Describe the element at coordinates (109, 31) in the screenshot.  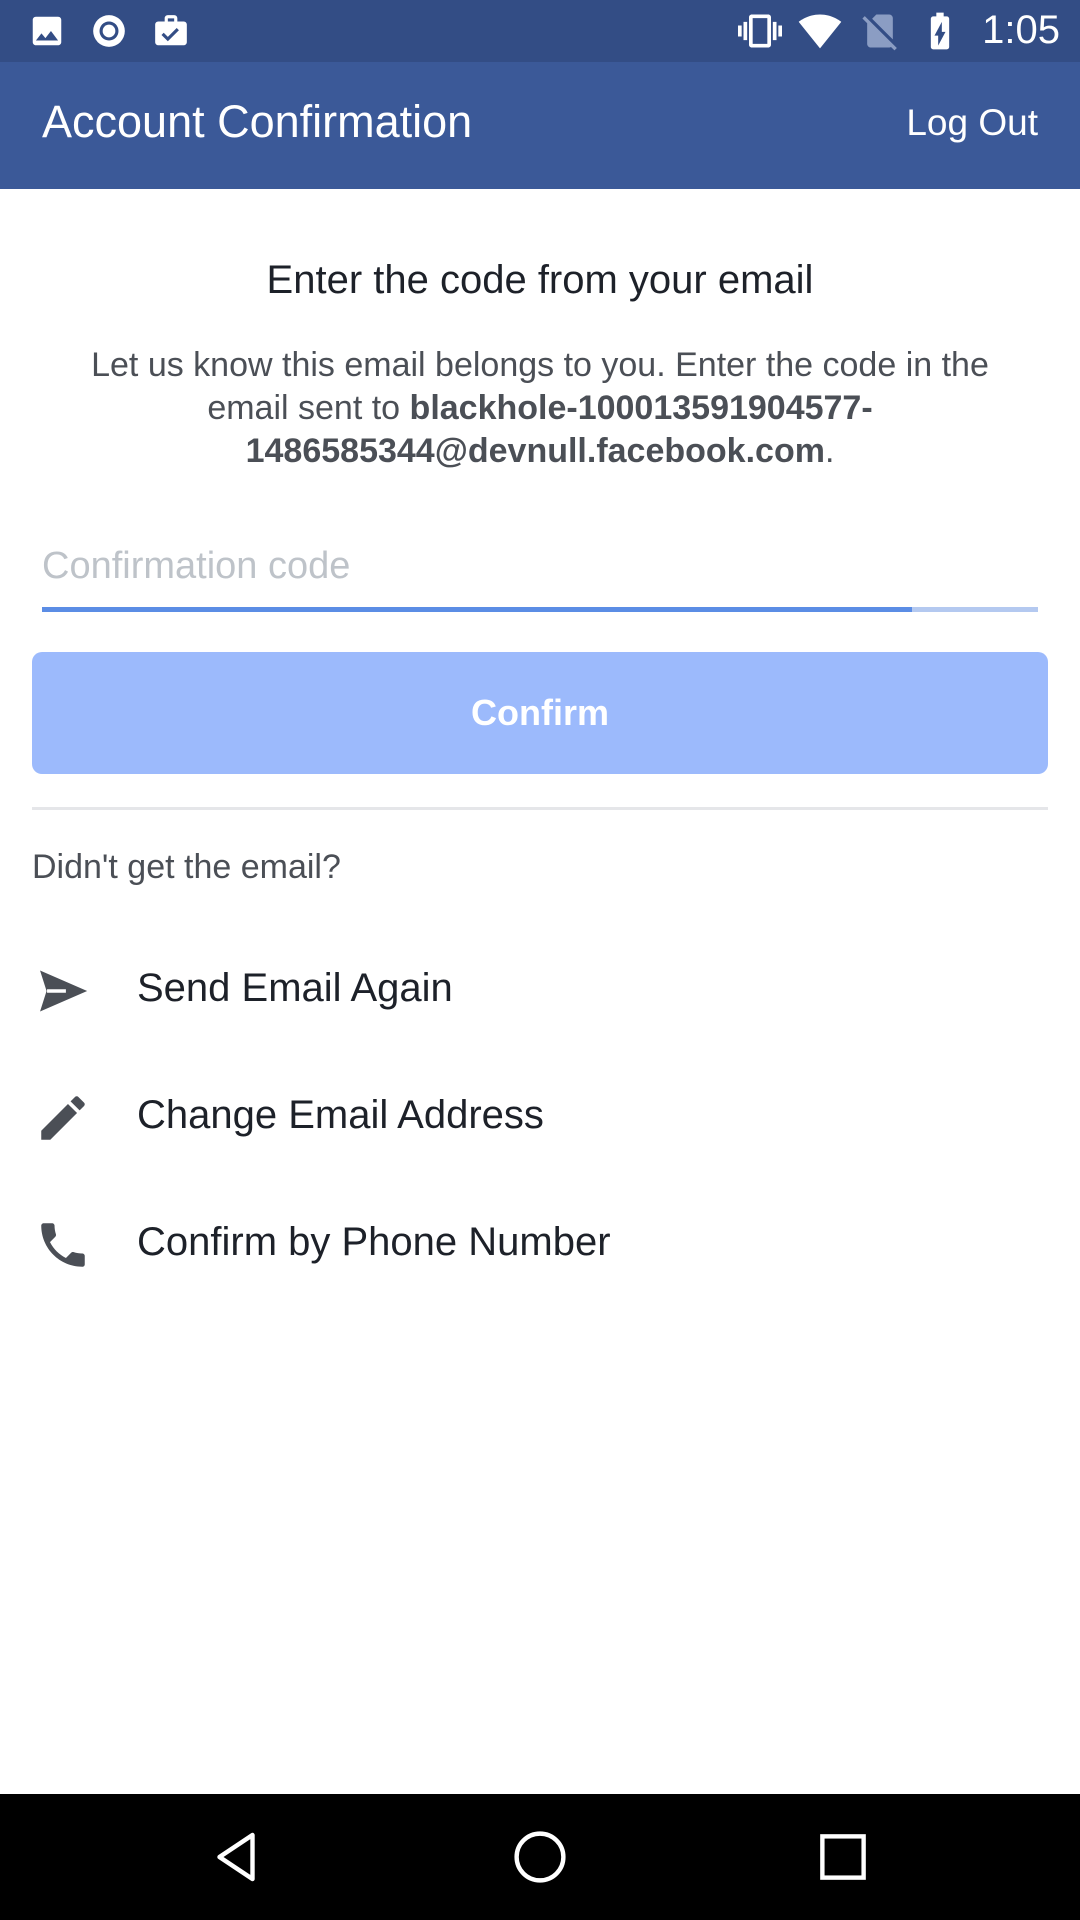
I see `record-icon` at that location.